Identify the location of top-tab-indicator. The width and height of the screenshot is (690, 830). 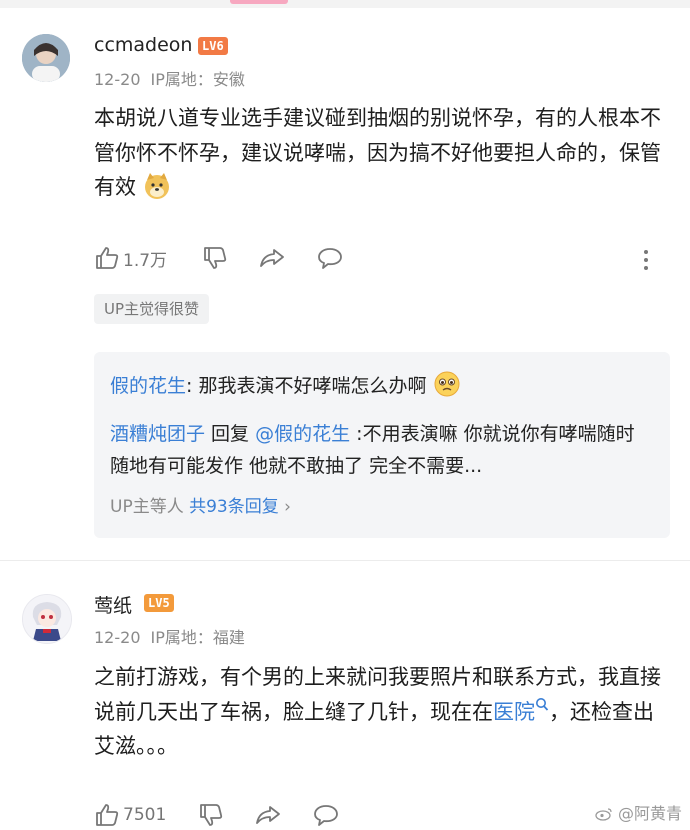
(259, 2).